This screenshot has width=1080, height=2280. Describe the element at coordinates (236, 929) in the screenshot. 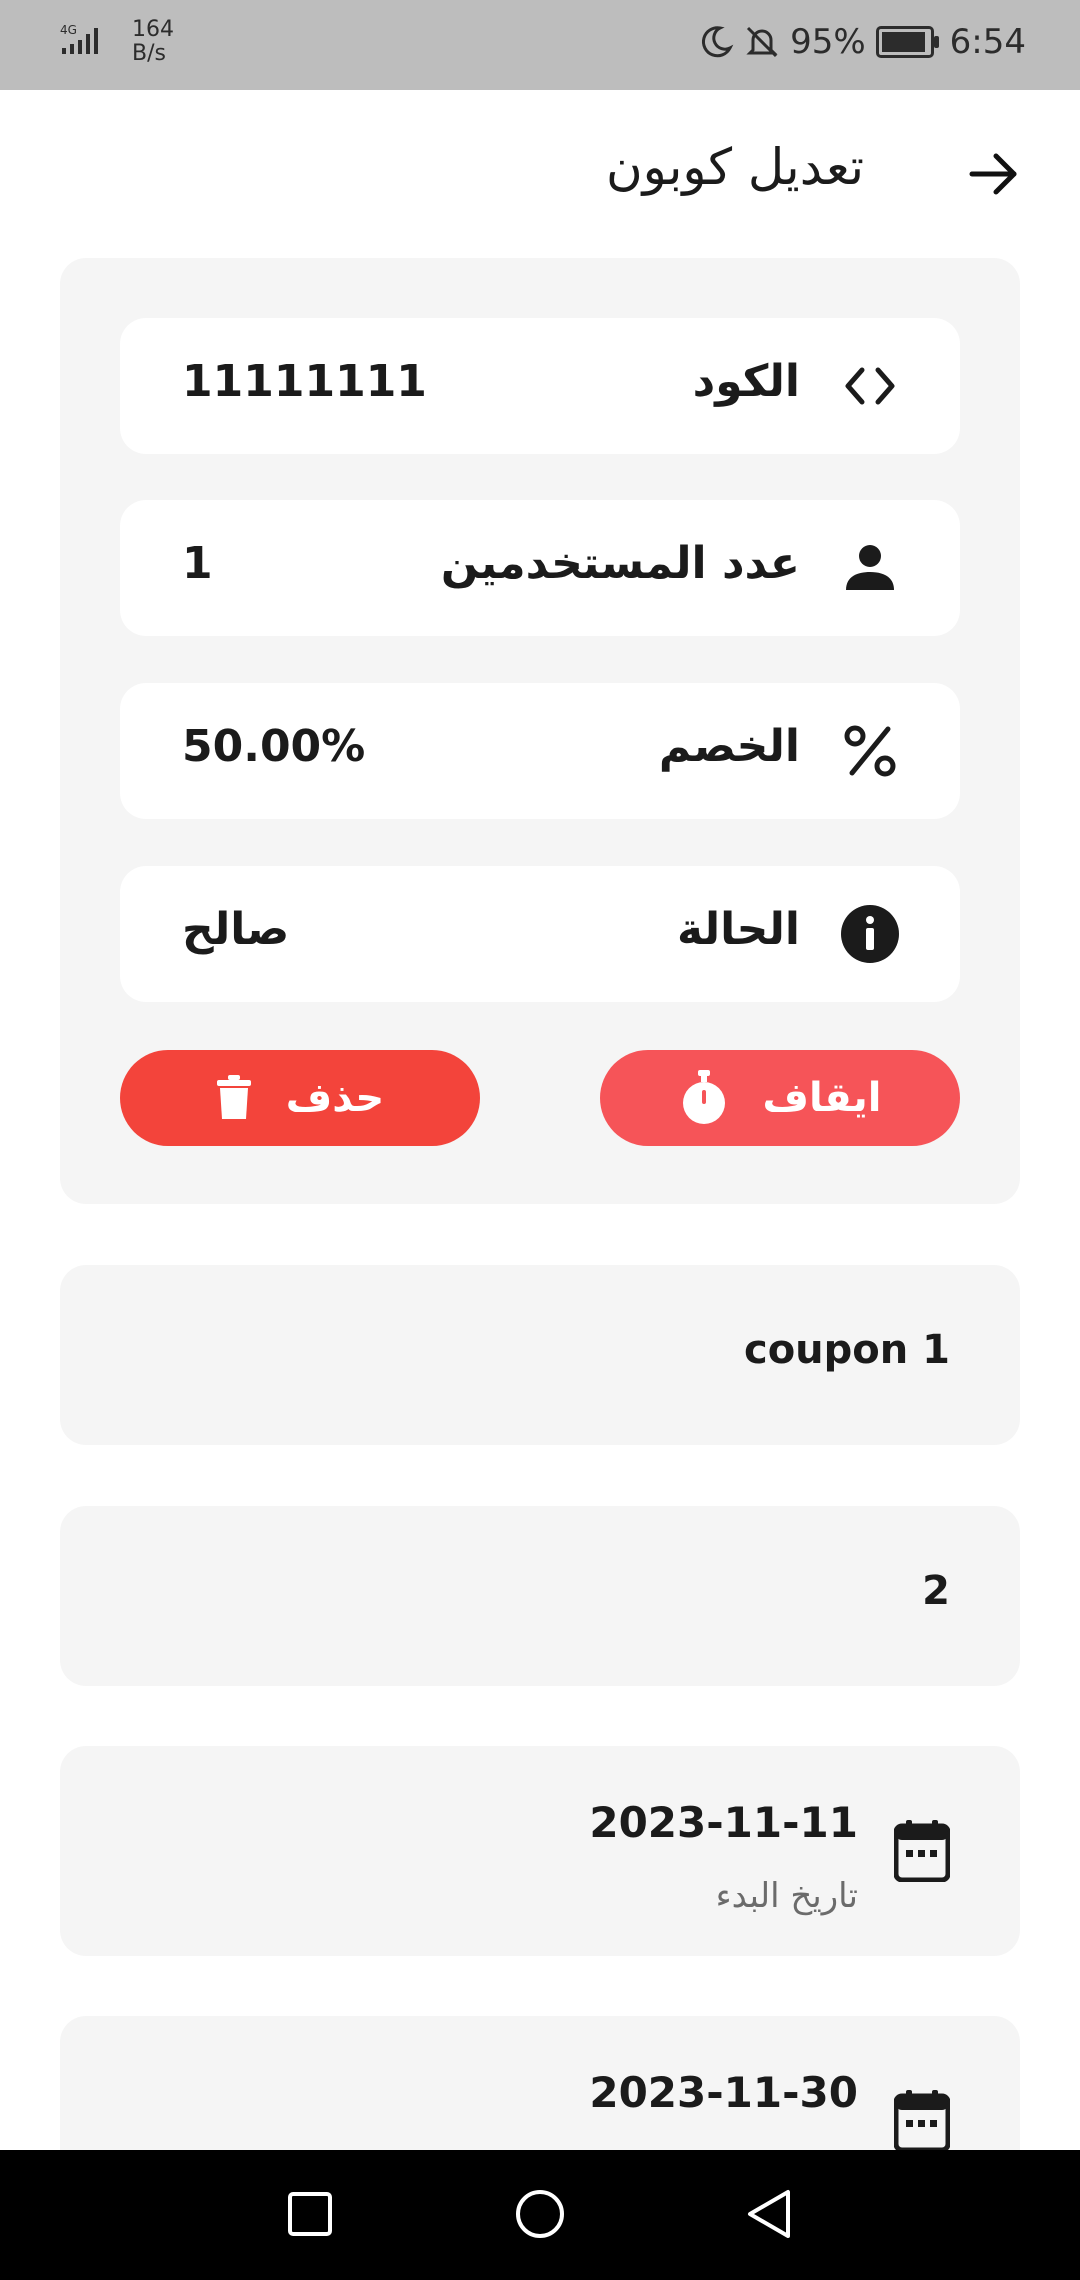

I see `status-value: صالح` at that location.